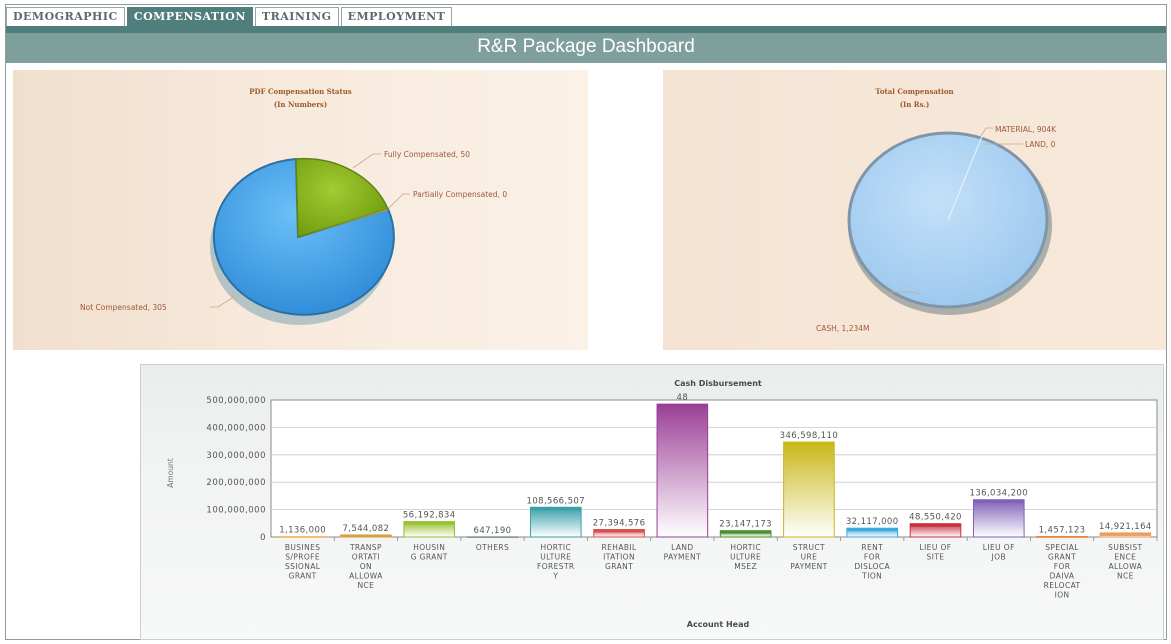  I want to click on leader-partially, so click(399, 201).